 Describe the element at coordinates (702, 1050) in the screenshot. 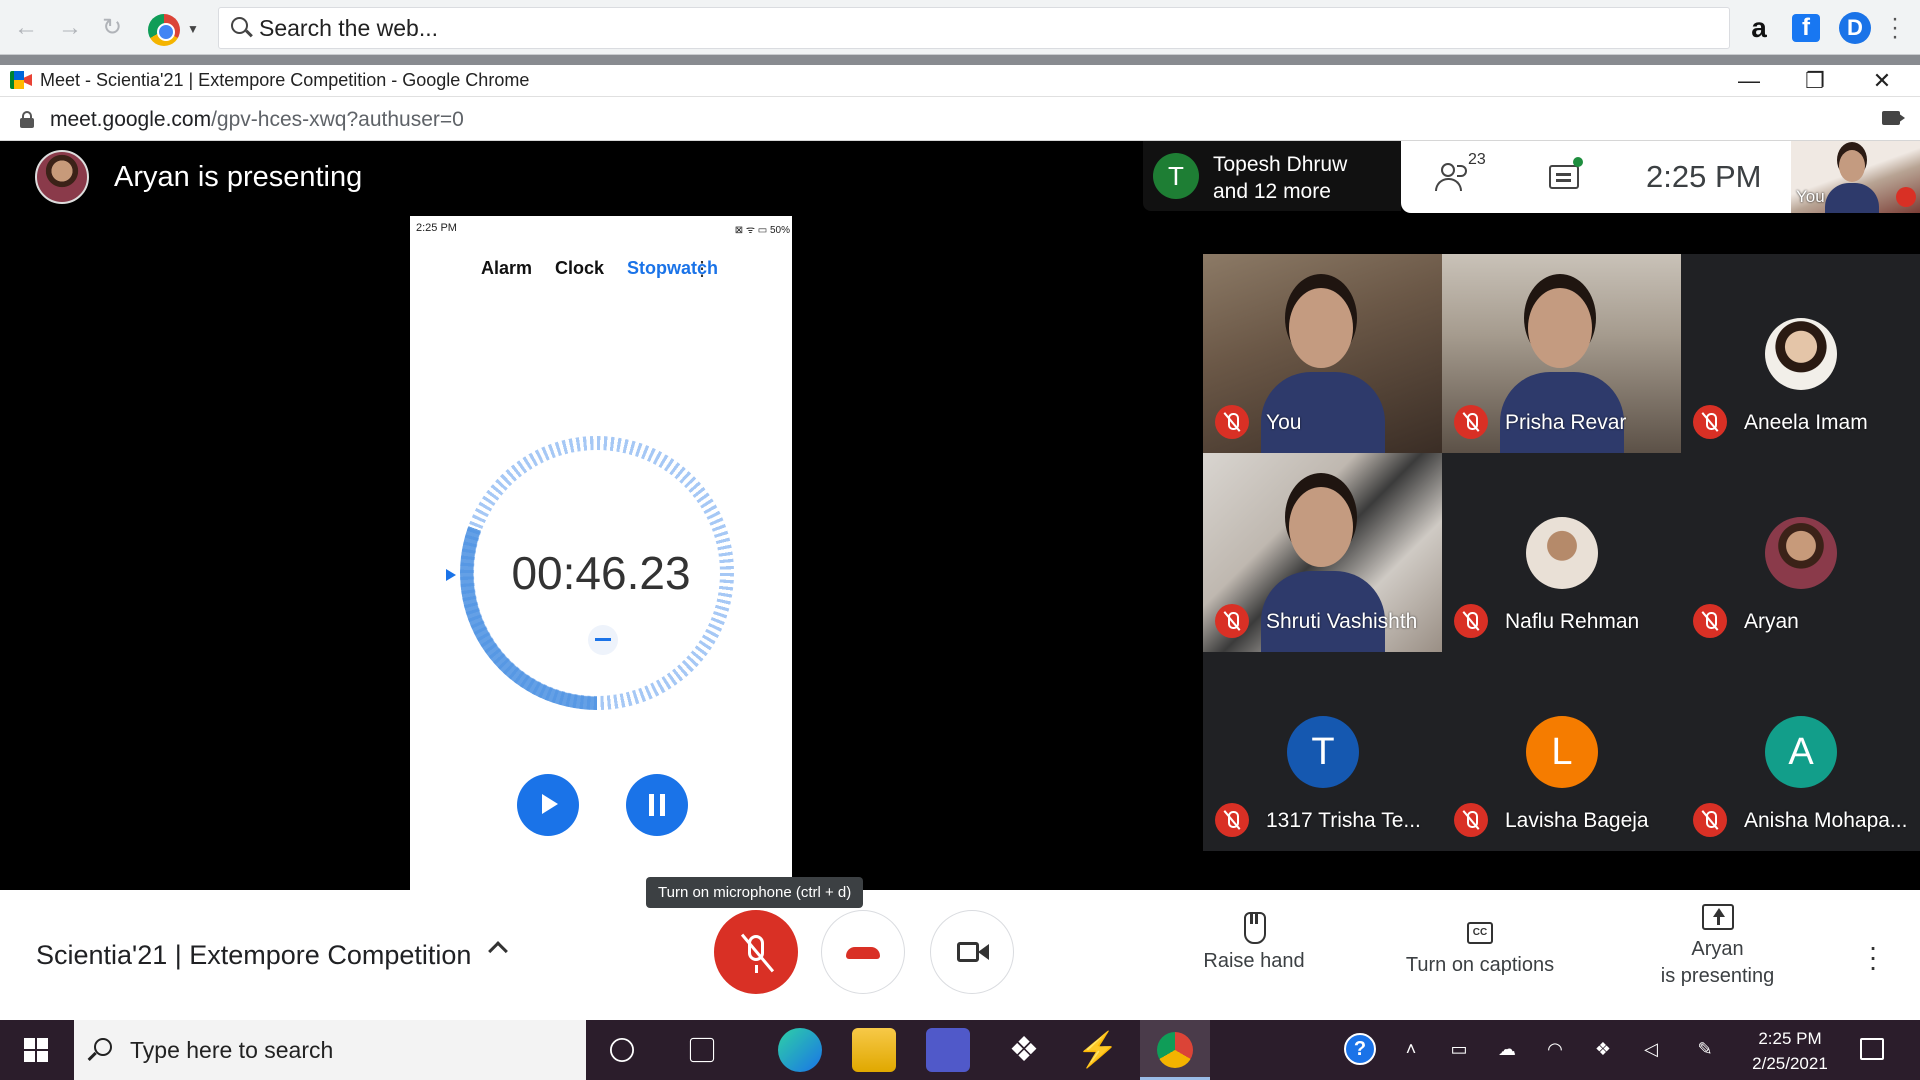

I see `task-view-icon` at that location.